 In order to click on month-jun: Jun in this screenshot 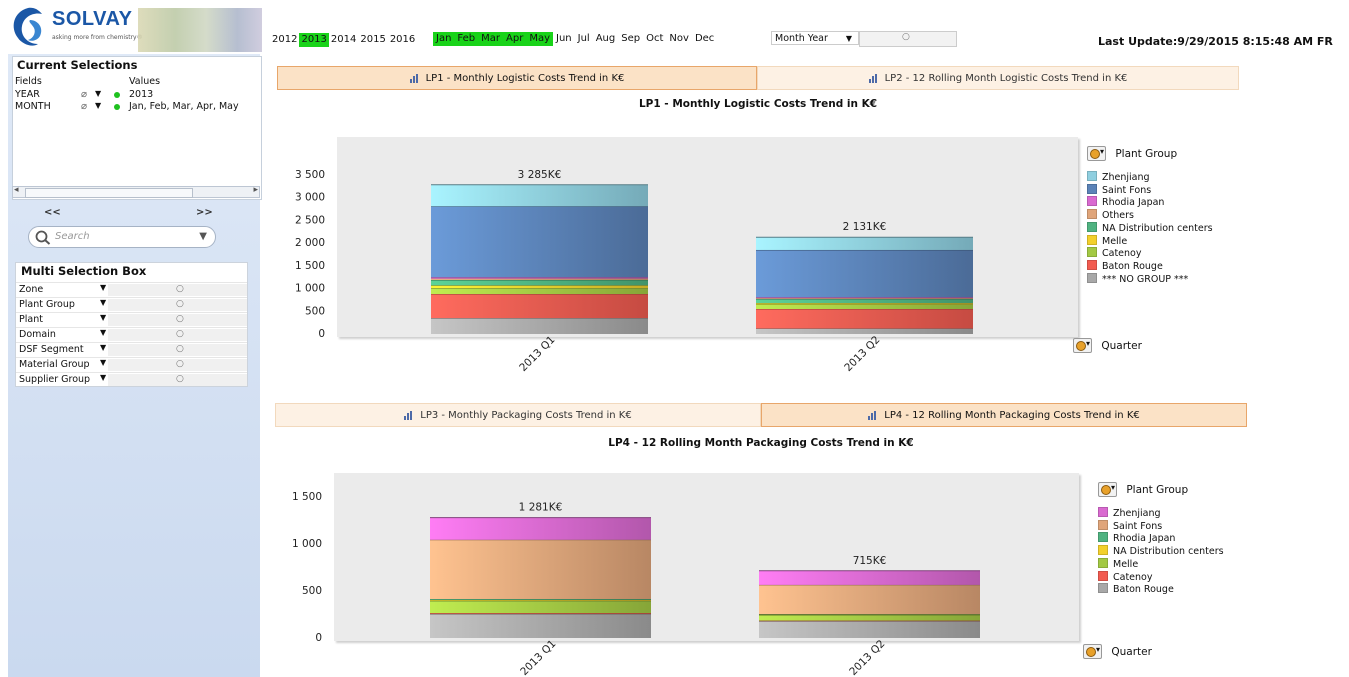, I will do `click(564, 39)`.